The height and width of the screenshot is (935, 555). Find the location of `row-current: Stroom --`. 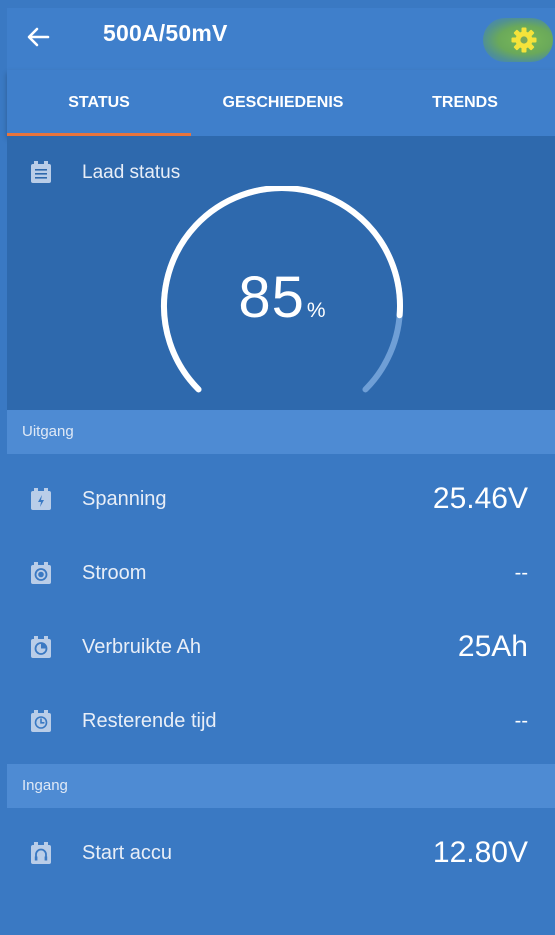

row-current: Stroom -- is located at coordinates (281, 573).